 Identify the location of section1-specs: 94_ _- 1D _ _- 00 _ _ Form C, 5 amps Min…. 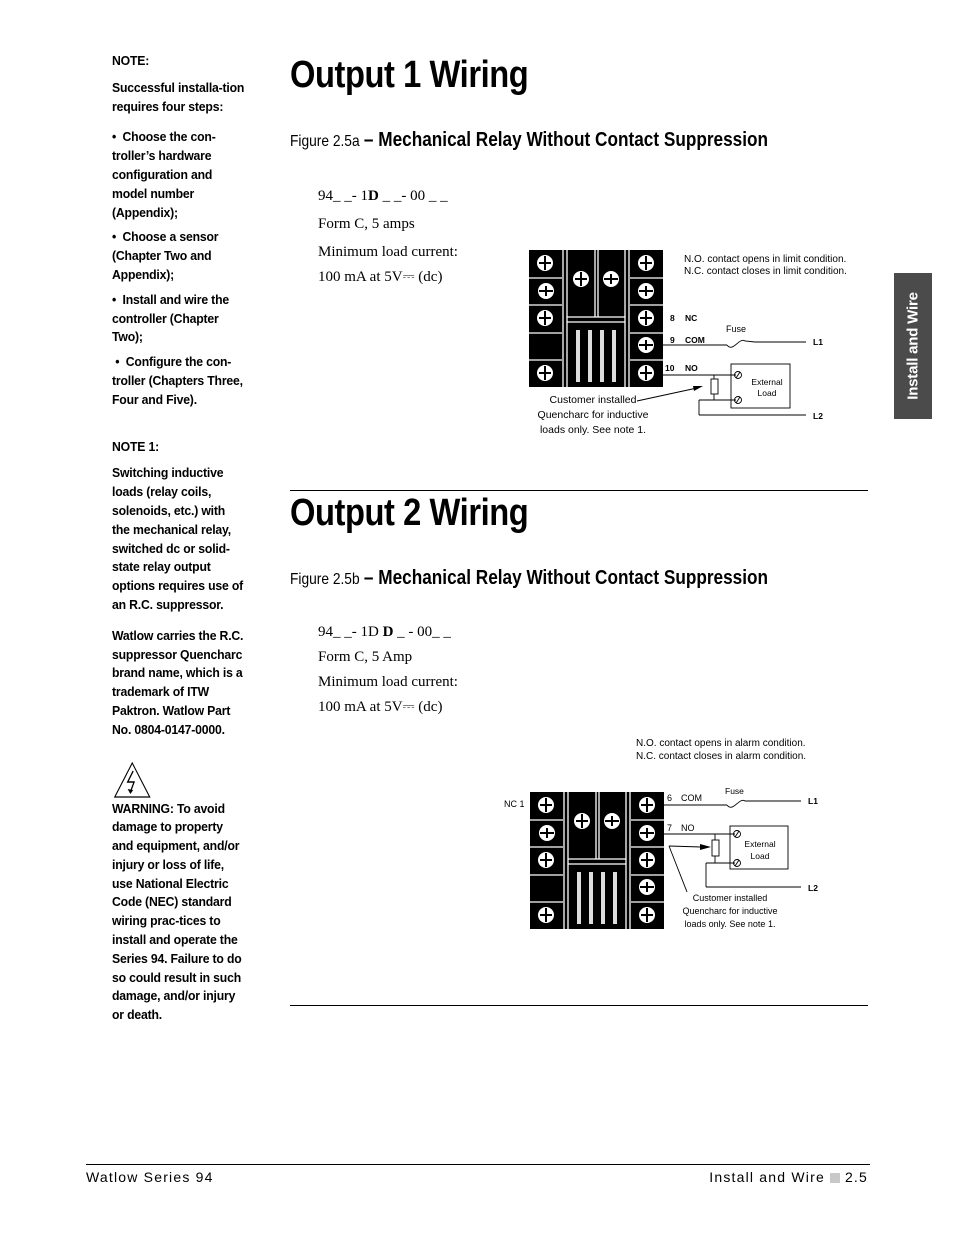
(388, 237).